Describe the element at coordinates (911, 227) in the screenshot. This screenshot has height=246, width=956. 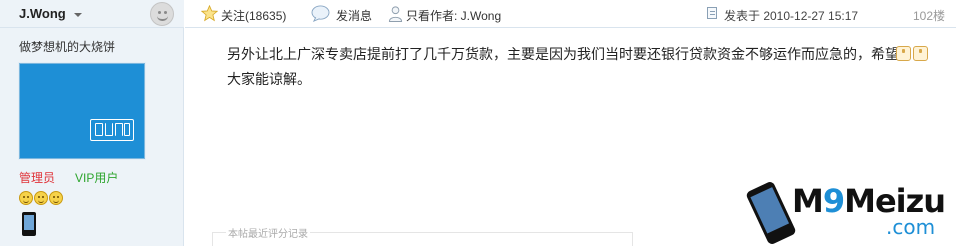
I see `watermark-domain: .com` at that location.